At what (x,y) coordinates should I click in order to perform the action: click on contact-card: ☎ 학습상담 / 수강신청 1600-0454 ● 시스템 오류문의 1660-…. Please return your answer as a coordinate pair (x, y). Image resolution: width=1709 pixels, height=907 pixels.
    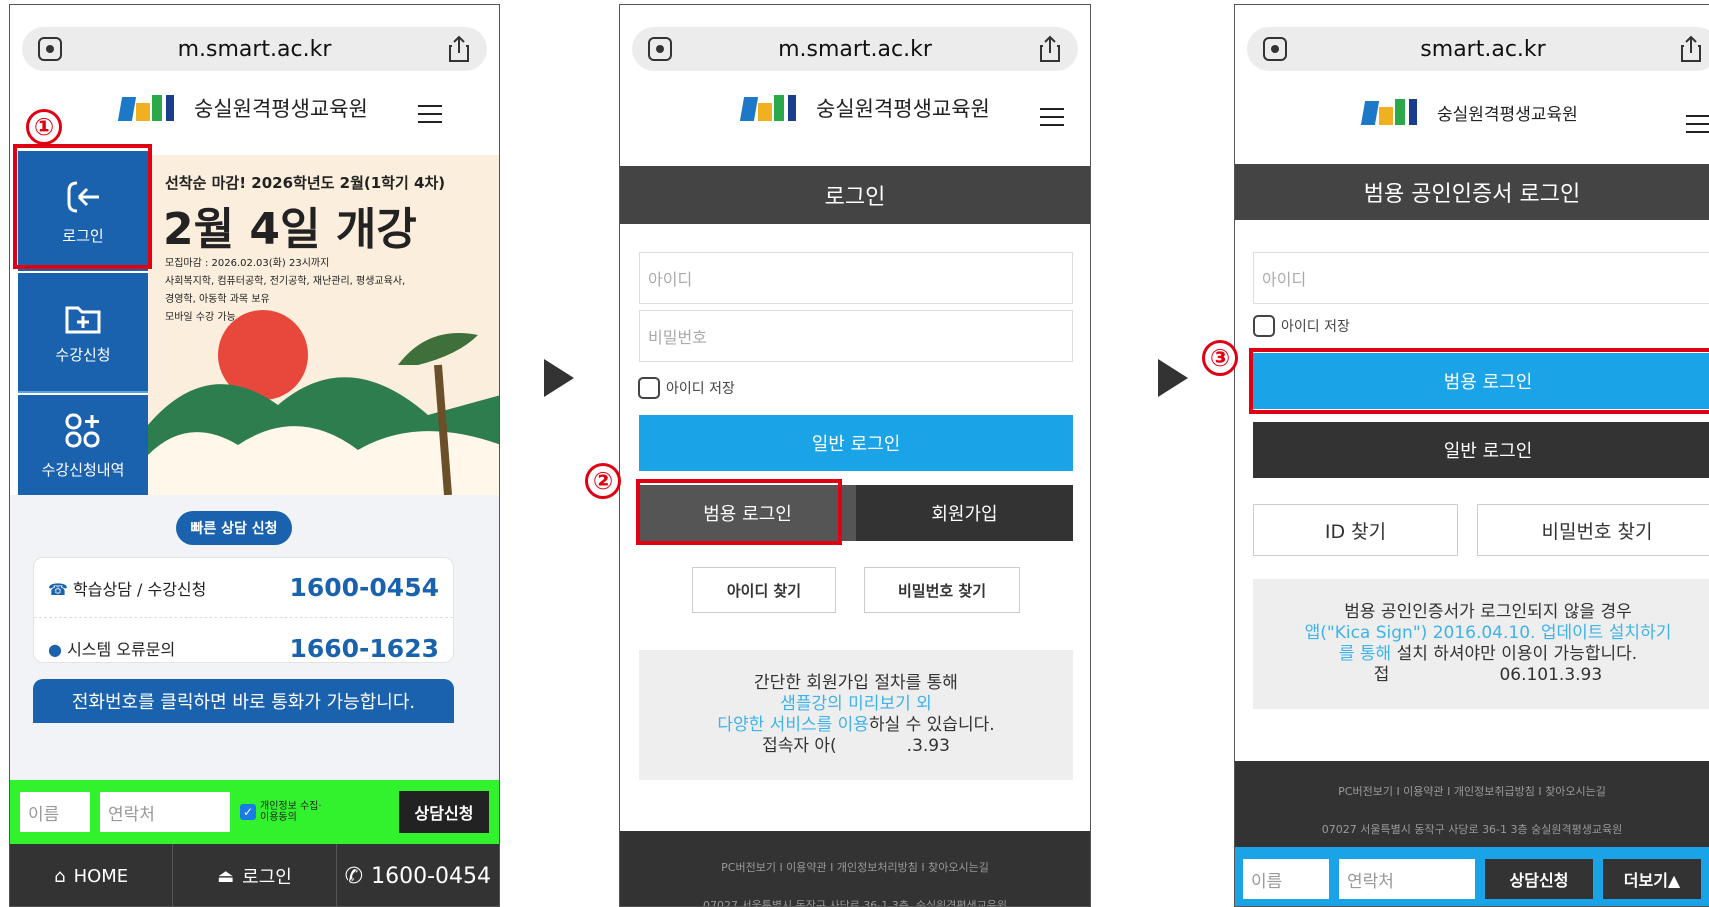
    Looking at the image, I should click on (243, 610).